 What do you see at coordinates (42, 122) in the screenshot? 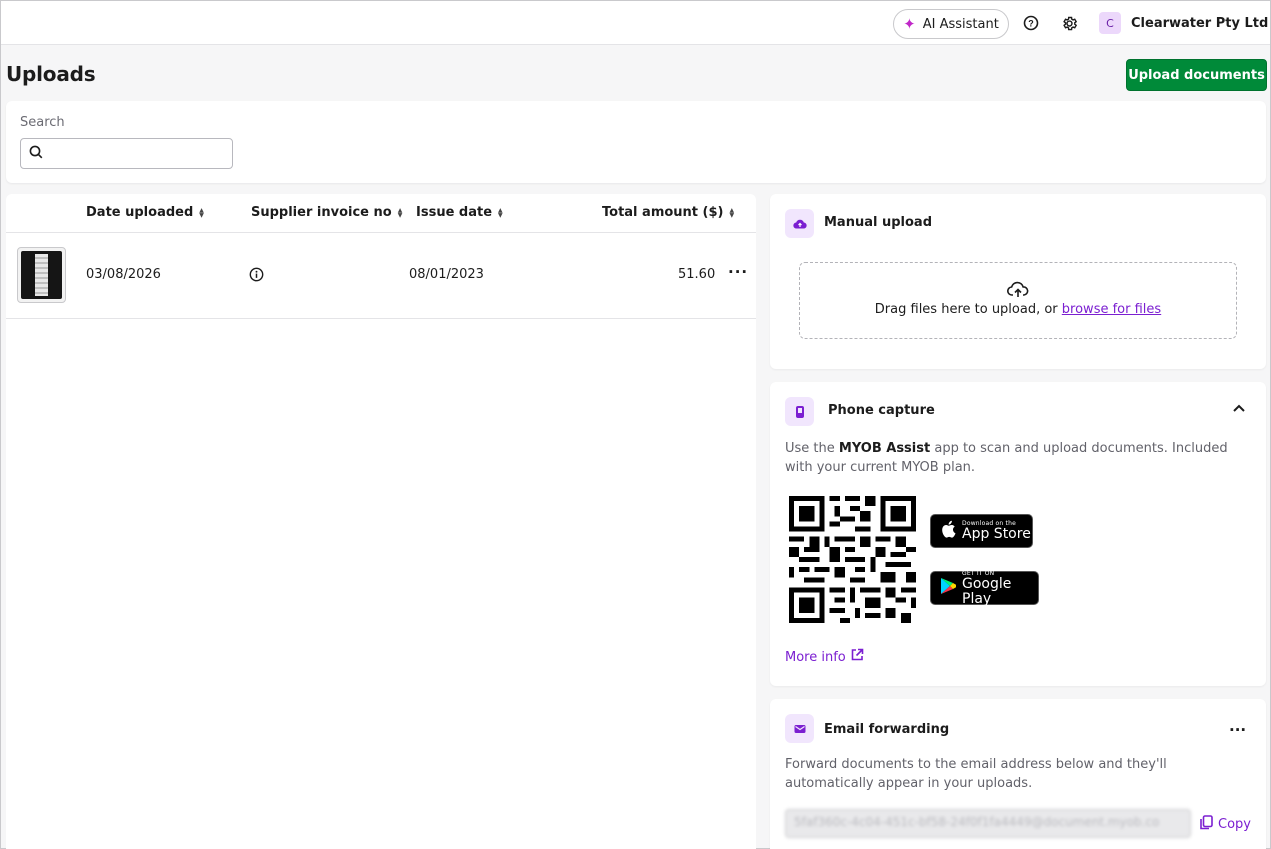
I see `search-label: Search` at bounding box center [42, 122].